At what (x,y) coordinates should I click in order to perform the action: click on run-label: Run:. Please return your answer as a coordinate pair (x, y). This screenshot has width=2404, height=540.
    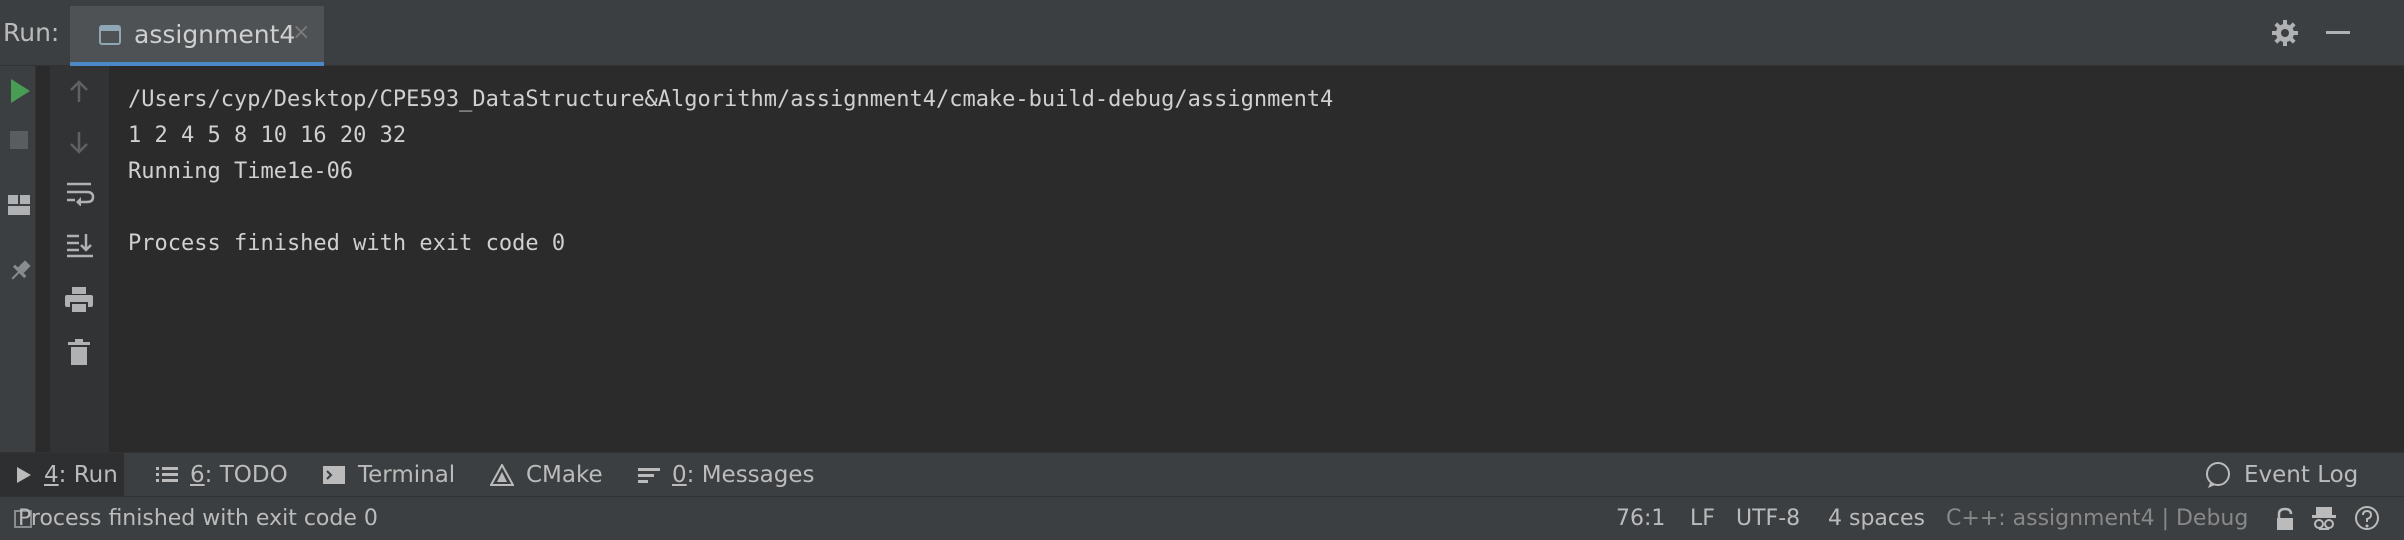
    Looking at the image, I should click on (31, 32).